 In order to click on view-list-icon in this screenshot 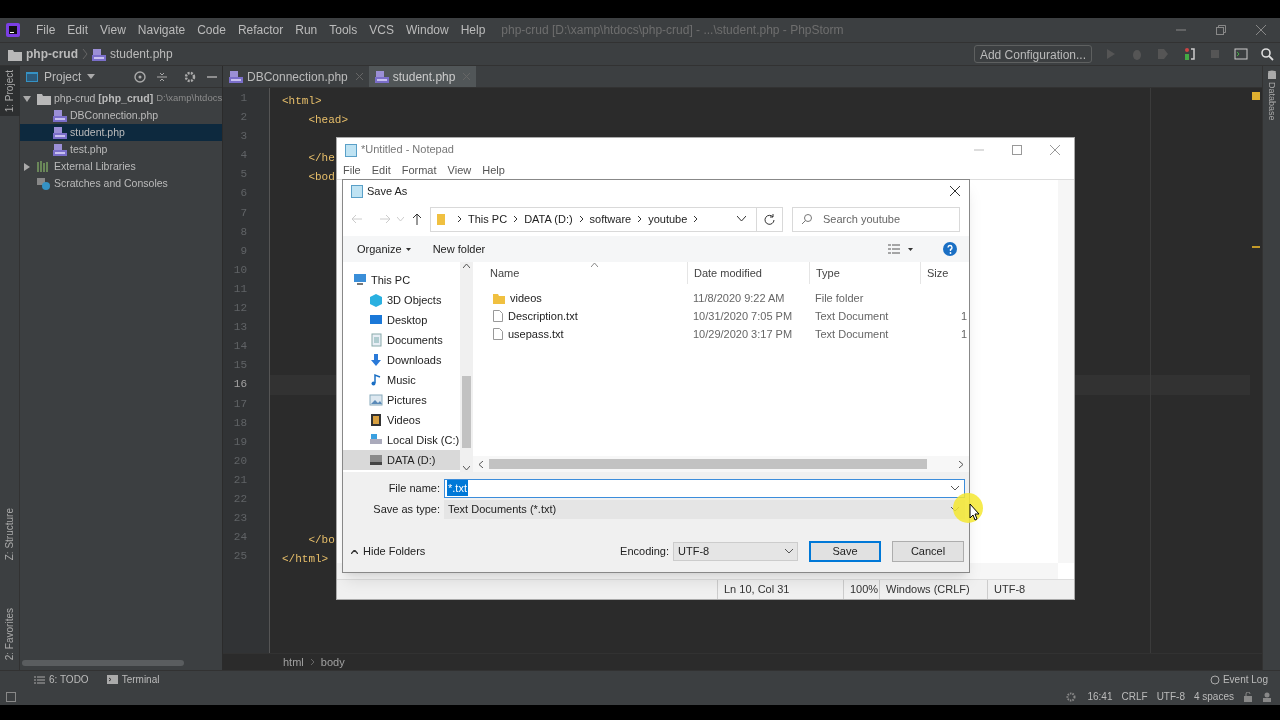, I will do `click(894, 249)`.